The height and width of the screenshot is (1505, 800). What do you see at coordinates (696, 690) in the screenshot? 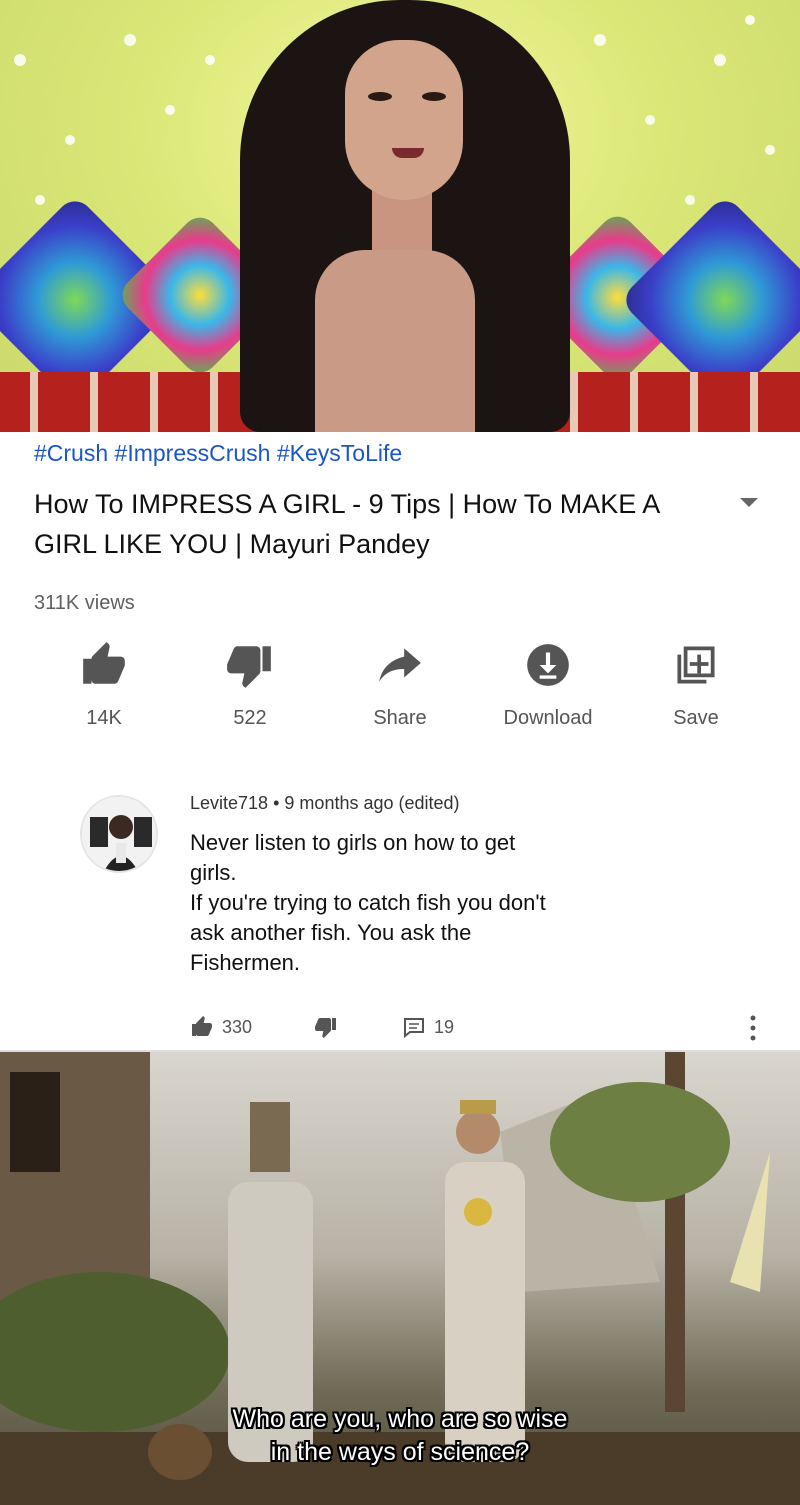
I see `save-button: Save` at bounding box center [696, 690].